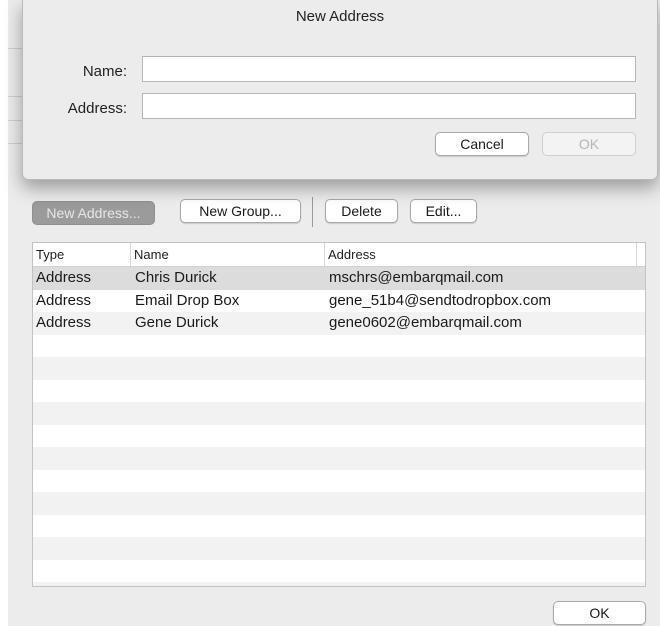 The width and height of the screenshot is (660, 626). I want to click on row-address: gene_51b4@sendtodropbox.com, so click(440, 300).